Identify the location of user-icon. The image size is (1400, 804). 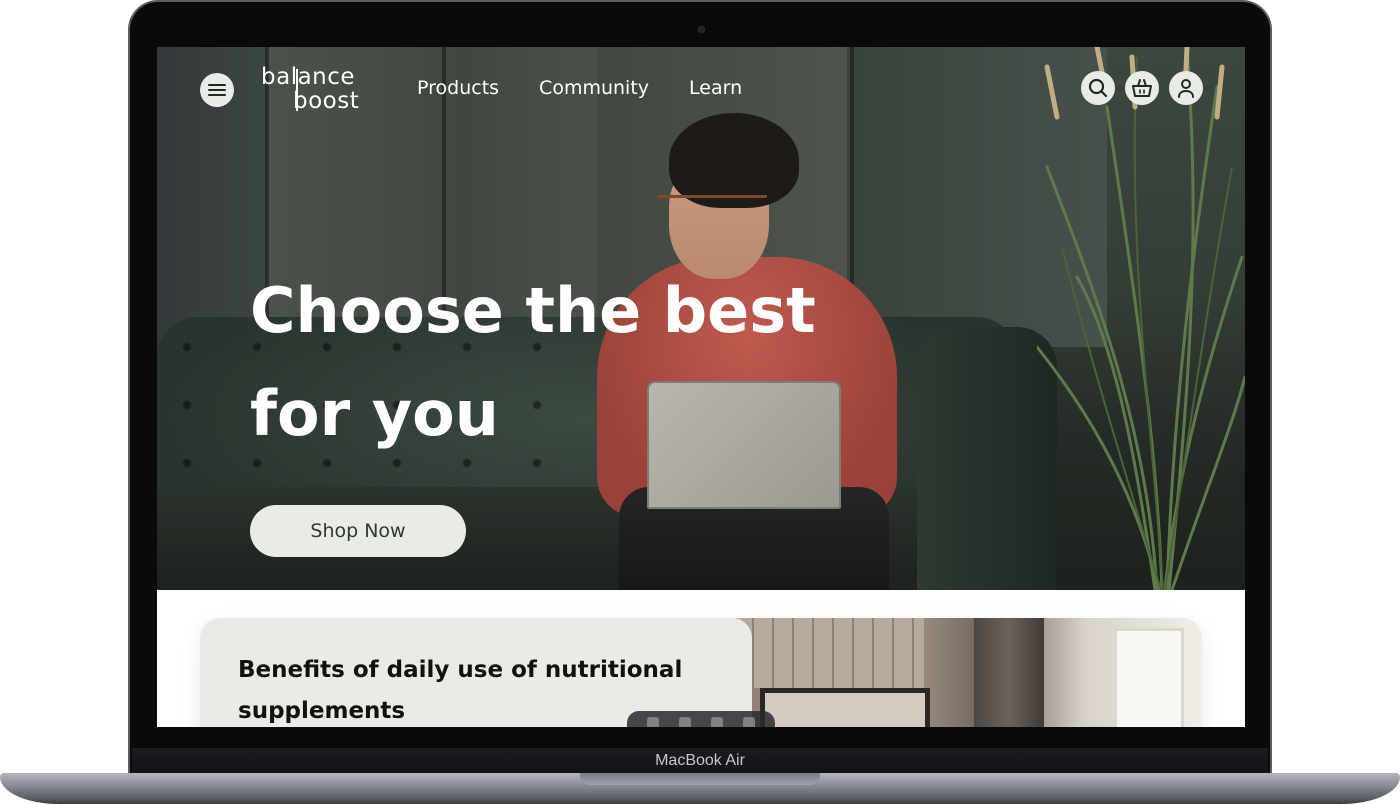
(1186, 88).